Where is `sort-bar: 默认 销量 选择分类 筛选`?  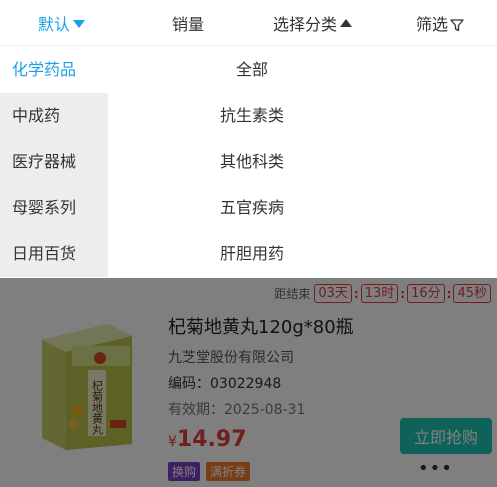
sort-bar: 默认 销量 选择分类 筛选 is located at coordinates (248, 23).